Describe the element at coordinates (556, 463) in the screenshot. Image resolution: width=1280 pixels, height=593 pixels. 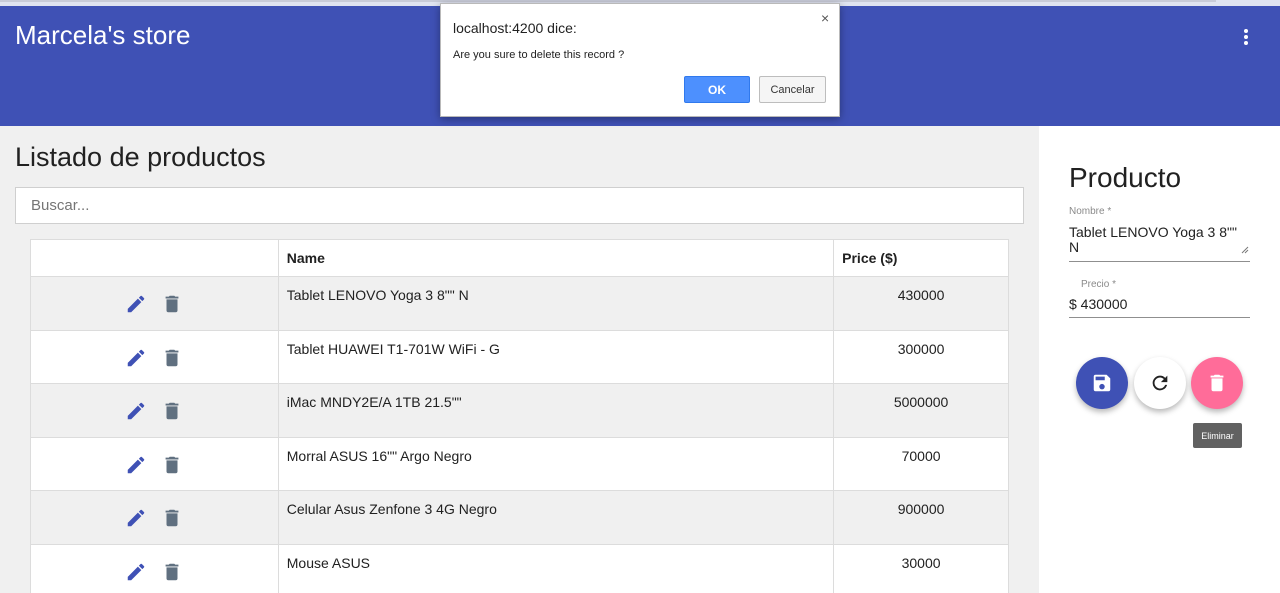
I see `product-name-cell: Morral ASUS 16"" Argo Negro` at that location.